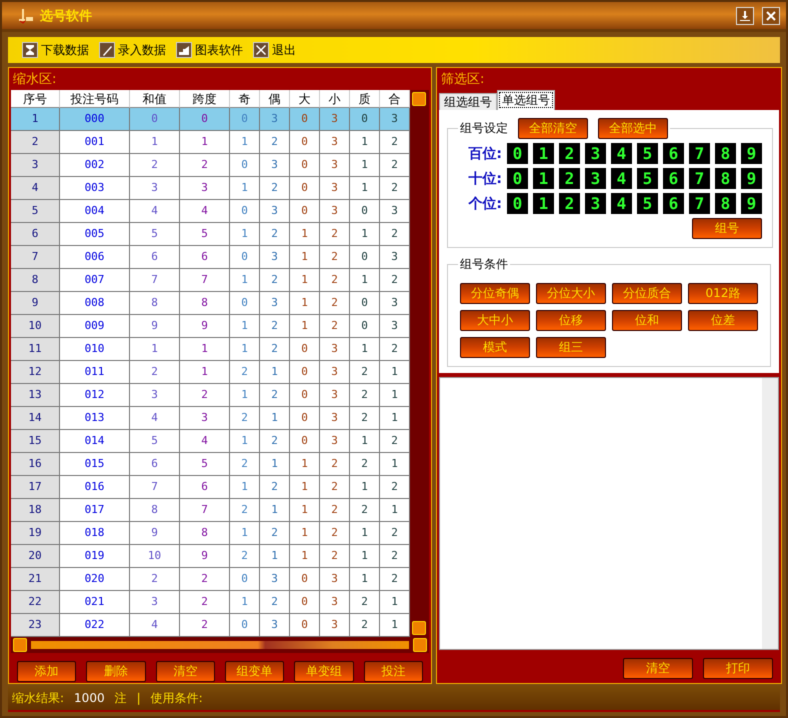  I want to click on close-button, so click(771, 15).